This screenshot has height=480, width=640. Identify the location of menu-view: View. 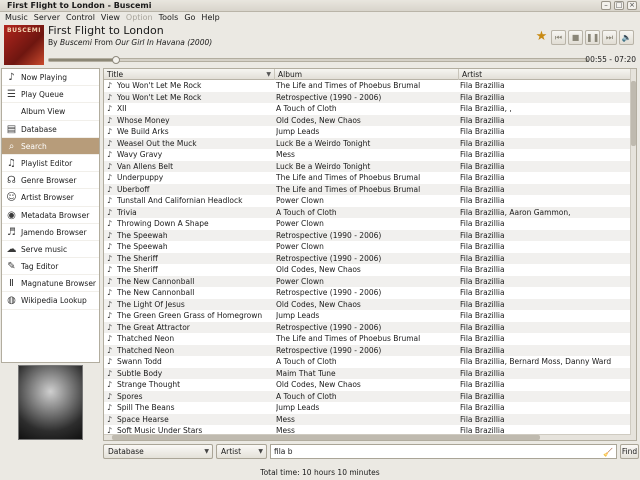
(110, 17).